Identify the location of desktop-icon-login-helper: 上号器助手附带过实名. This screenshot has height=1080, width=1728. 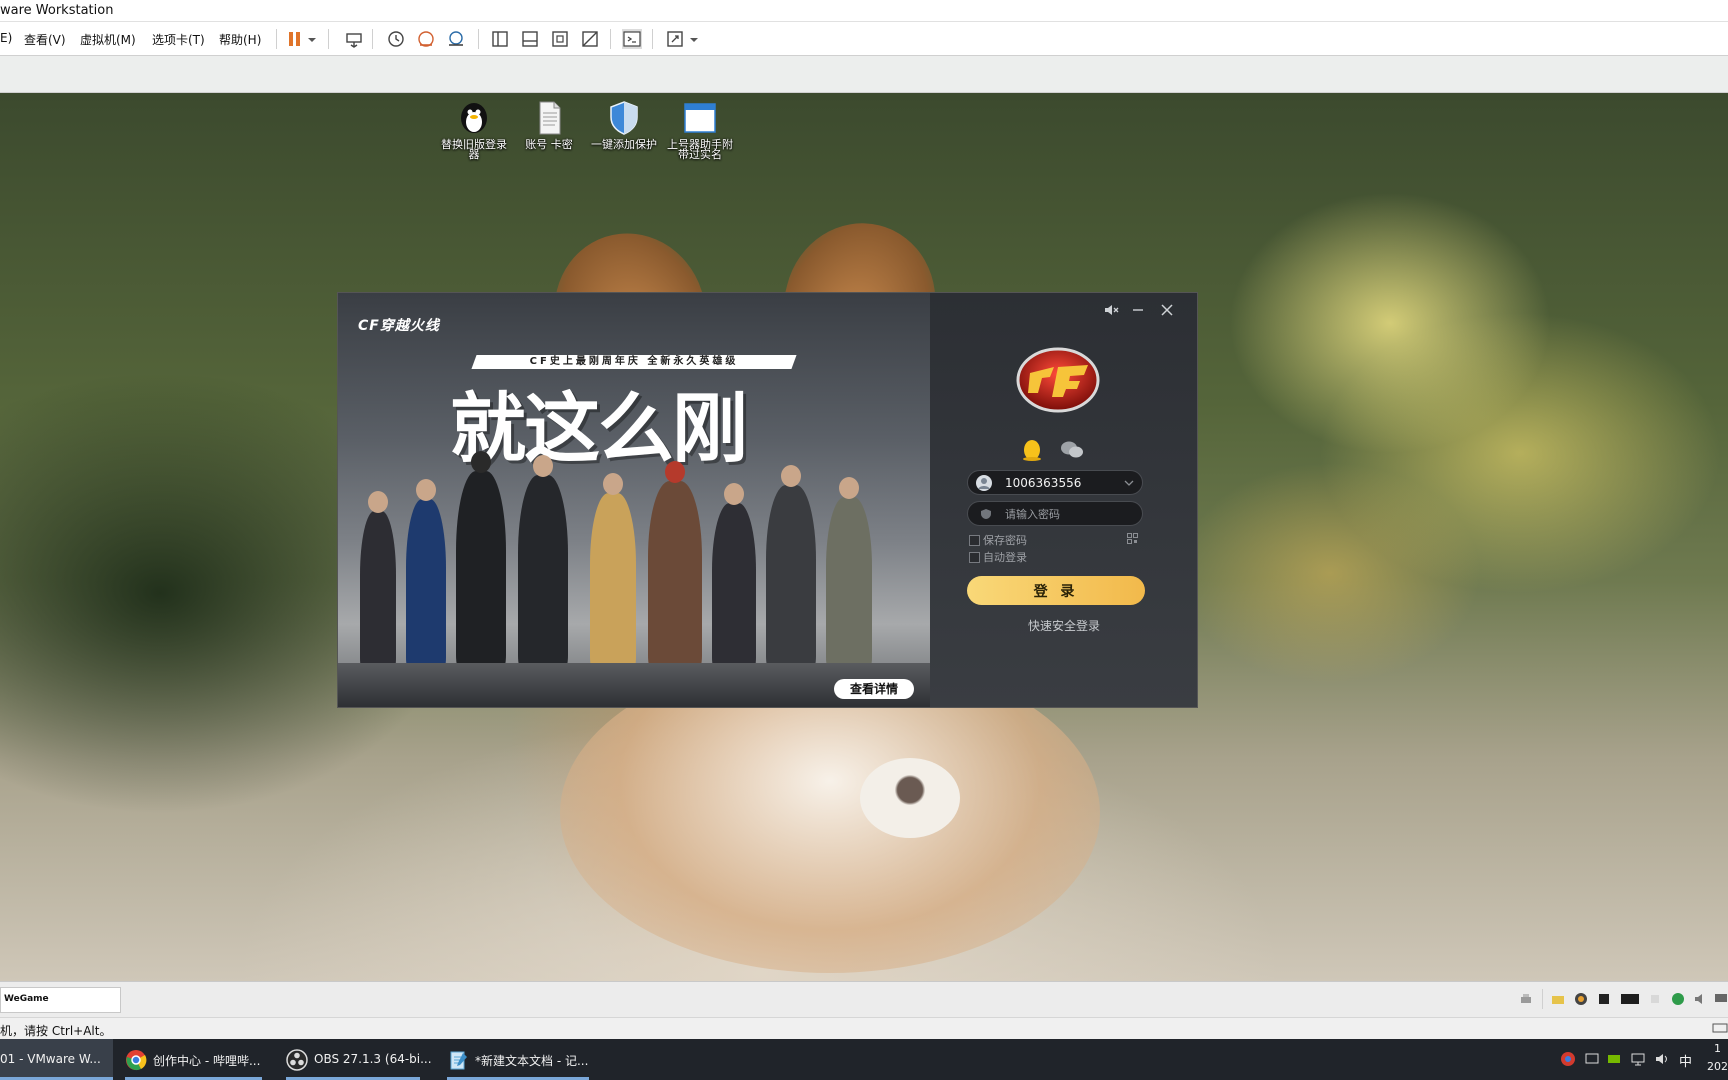
(700, 130).